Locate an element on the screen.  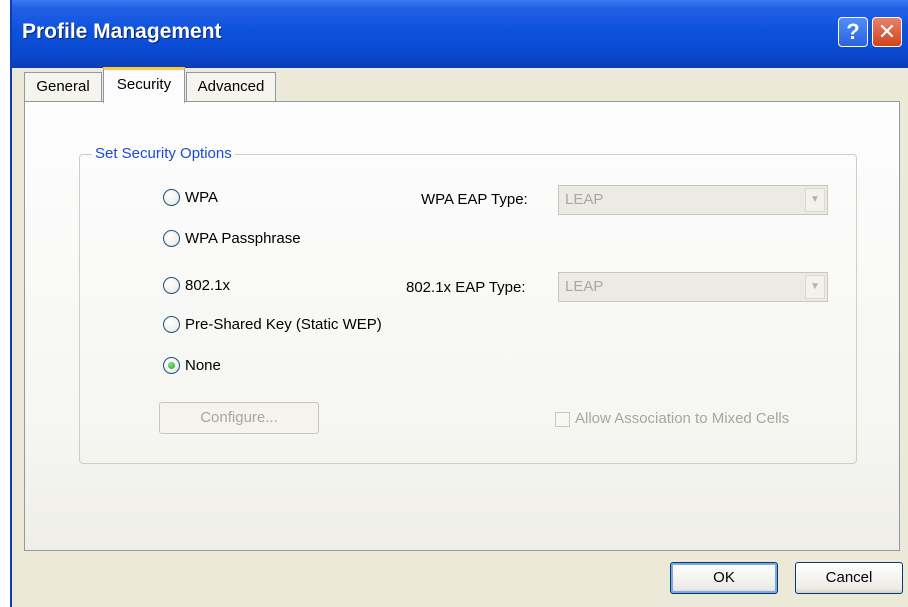
help-icon: ? is located at coordinates (853, 32).